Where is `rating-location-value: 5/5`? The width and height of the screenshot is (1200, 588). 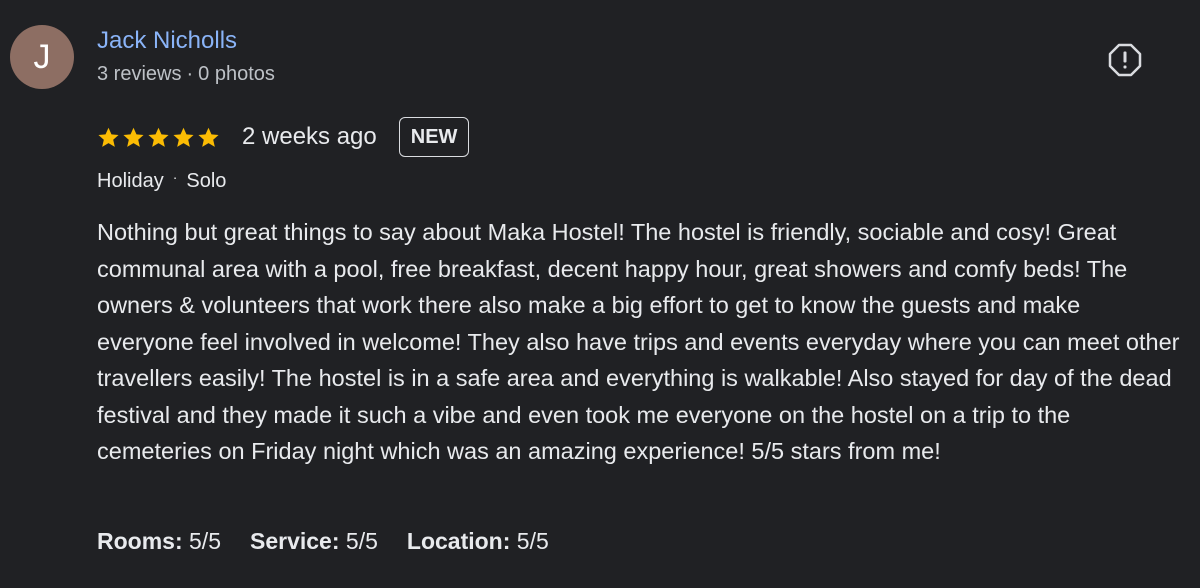
rating-location-value: 5/5 is located at coordinates (532, 541).